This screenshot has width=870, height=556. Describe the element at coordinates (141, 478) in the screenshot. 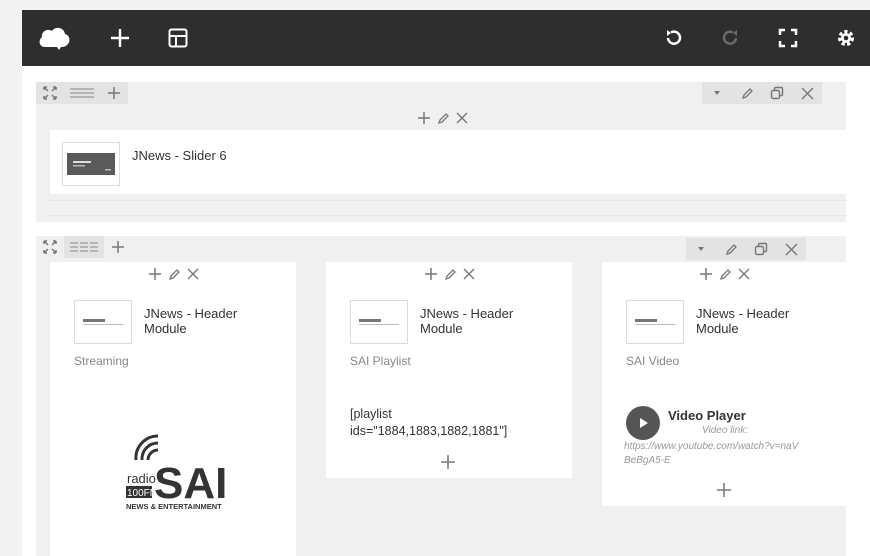

I see `logo-radio-text: radio` at that location.